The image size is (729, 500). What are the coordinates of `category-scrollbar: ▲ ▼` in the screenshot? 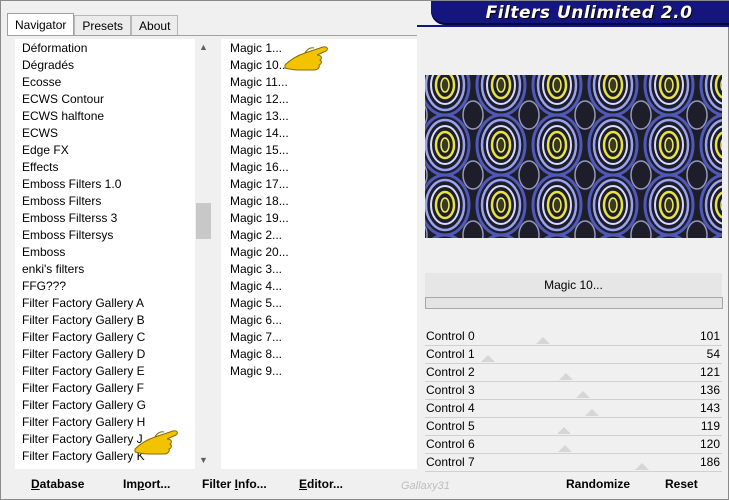 It's located at (203, 254).